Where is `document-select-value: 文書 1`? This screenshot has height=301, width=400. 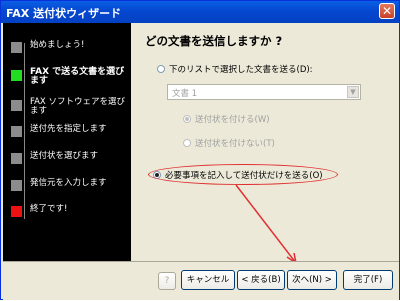
document-select-value: 文書 1 is located at coordinates (185, 94).